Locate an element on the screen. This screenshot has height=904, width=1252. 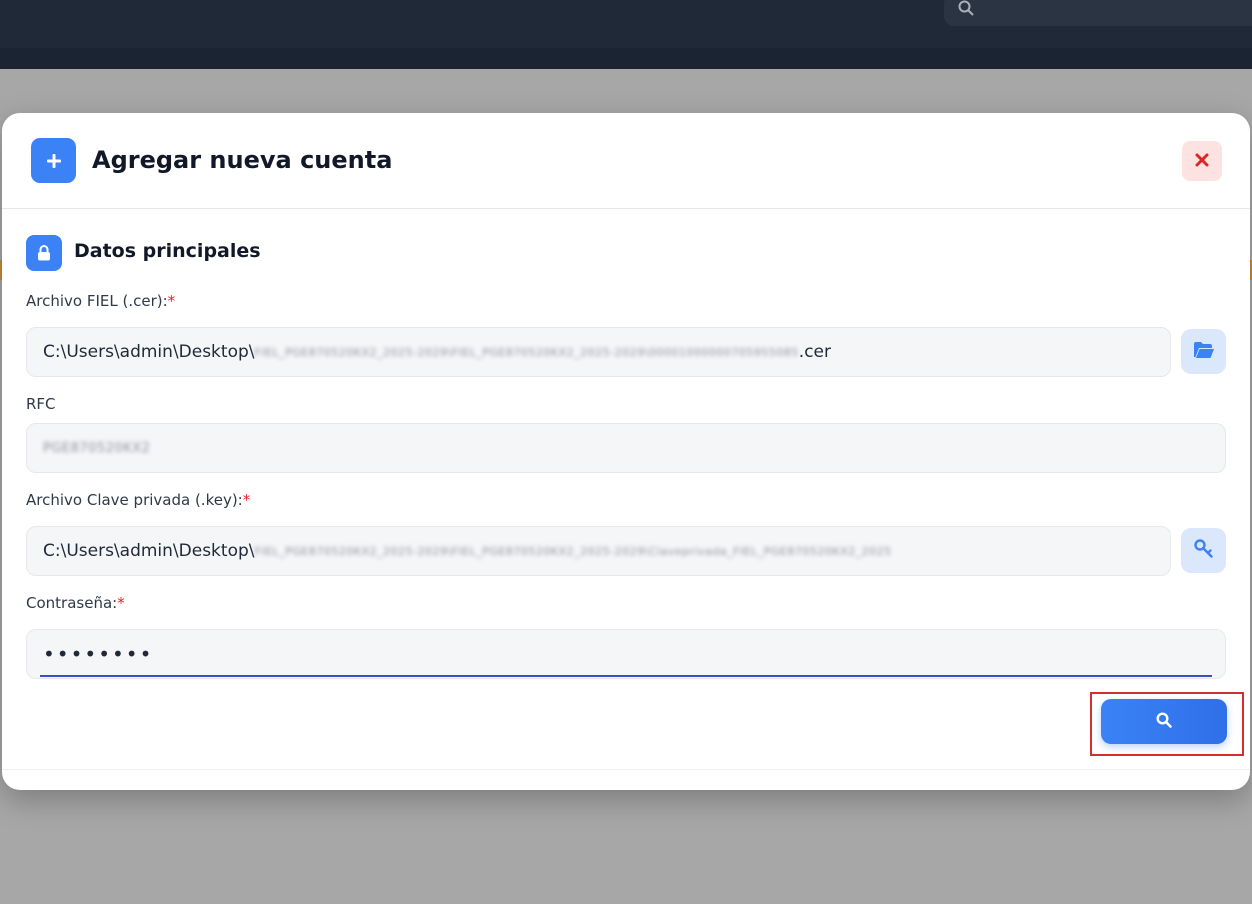
rfc-value-redacted: PGE870520KX2 is located at coordinates (97, 448).